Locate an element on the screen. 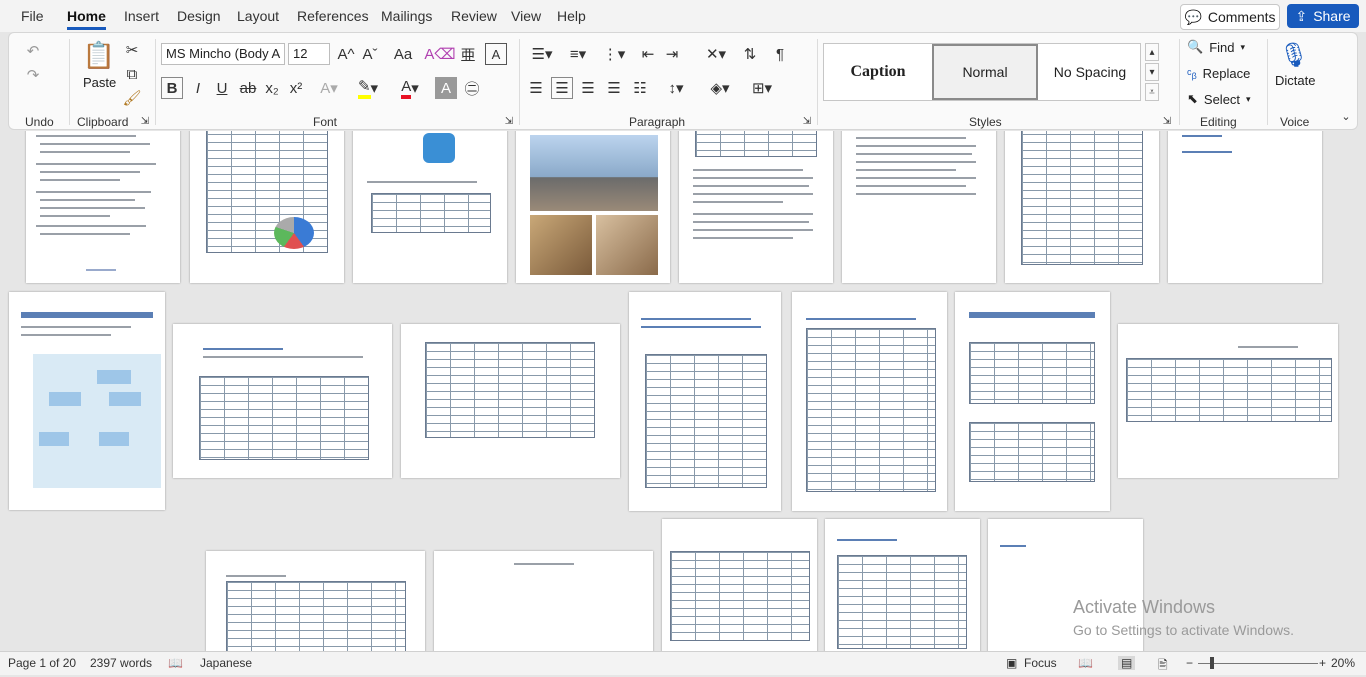  justify-icon: ☰ is located at coordinates (614, 88).